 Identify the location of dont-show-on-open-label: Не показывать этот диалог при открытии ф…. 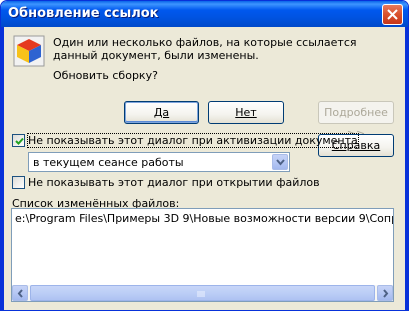
(174, 182).